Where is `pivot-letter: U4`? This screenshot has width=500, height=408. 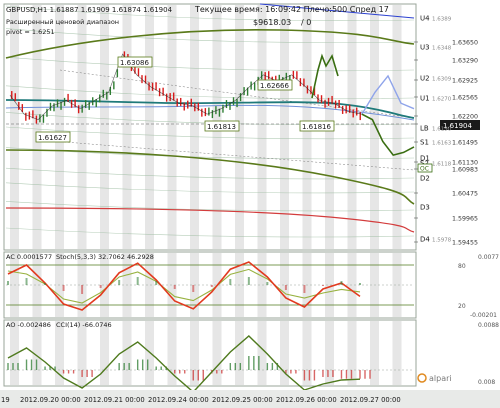 pivot-letter: U4 is located at coordinates (425, 19).